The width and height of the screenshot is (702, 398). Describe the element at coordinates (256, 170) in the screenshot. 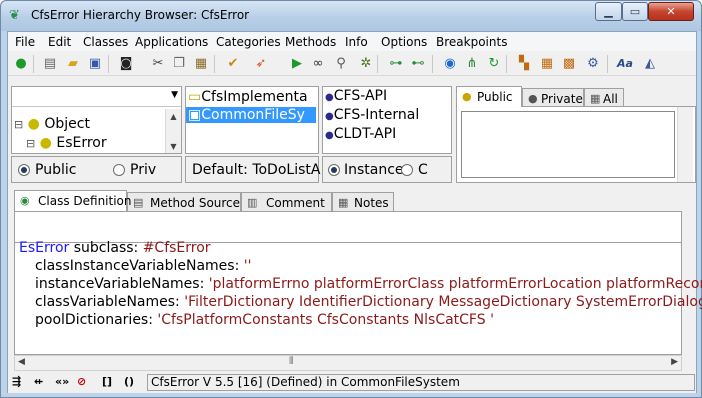

I see `default-label: Default: ToDoListA` at that location.